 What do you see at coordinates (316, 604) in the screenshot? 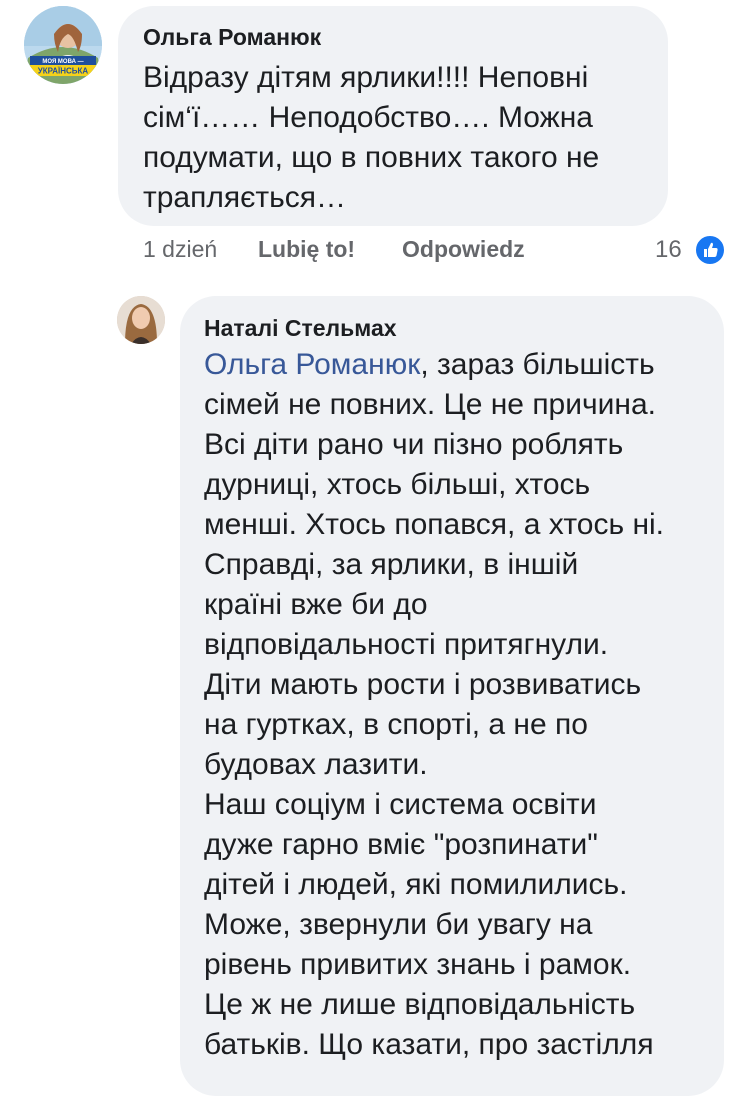
I see `comment-line: країні вже би до` at bounding box center [316, 604].